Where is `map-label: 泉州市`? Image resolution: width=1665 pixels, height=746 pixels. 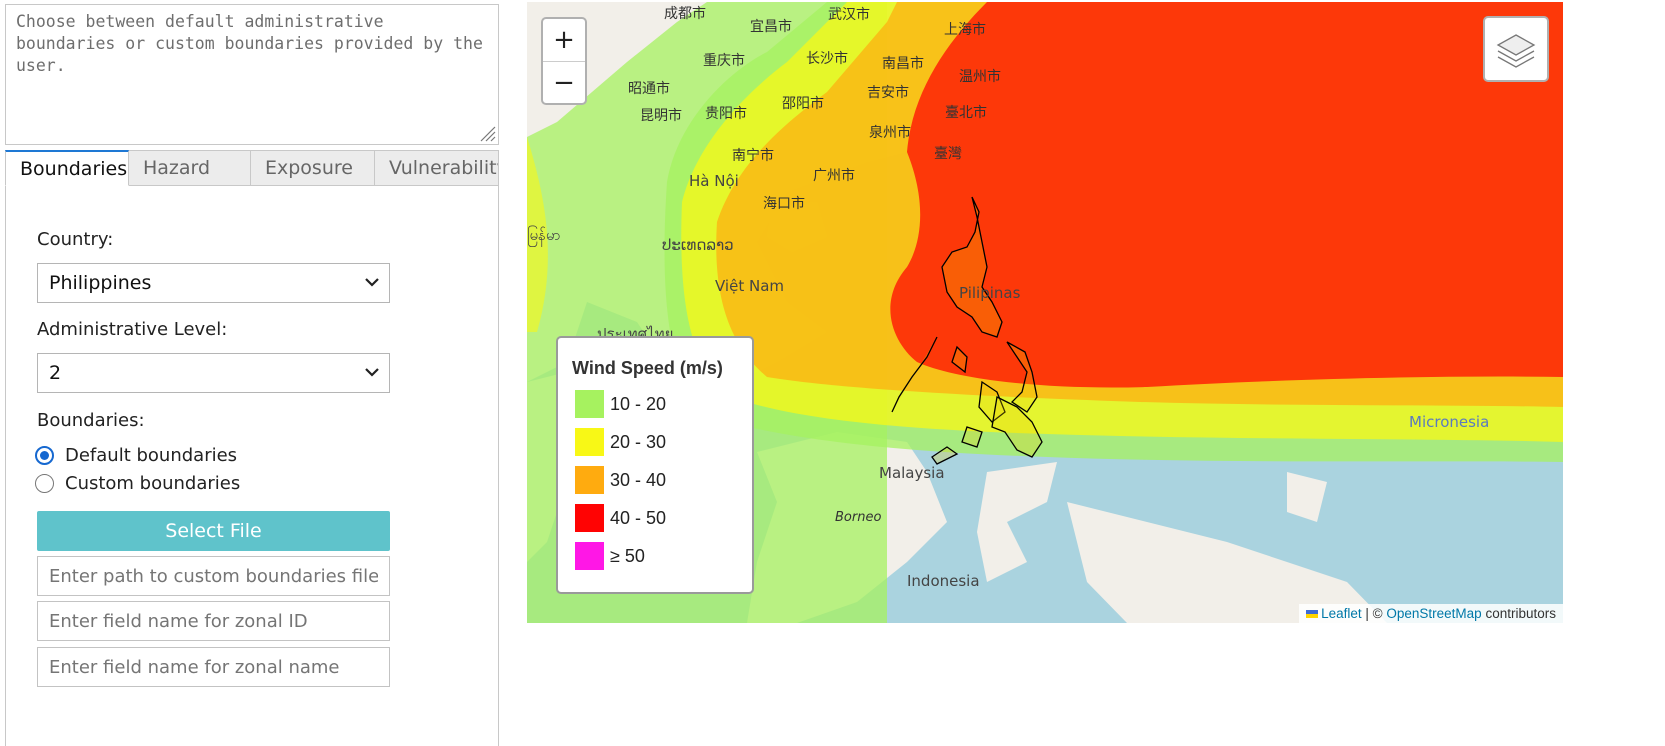 map-label: 泉州市 is located at coordinates (890, 133).